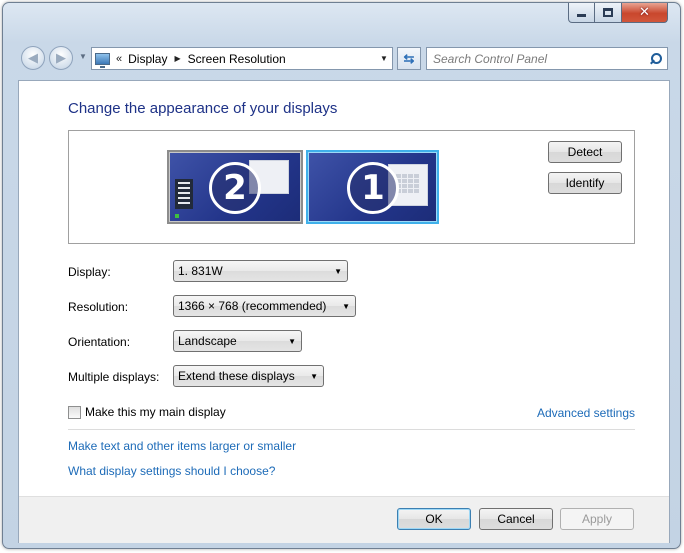 This screenshot has height=553, width=684. Describe the element at coordinates (171, 471) in the screenshot. I see `display-help-link: What display settings should I choose?` at that location.